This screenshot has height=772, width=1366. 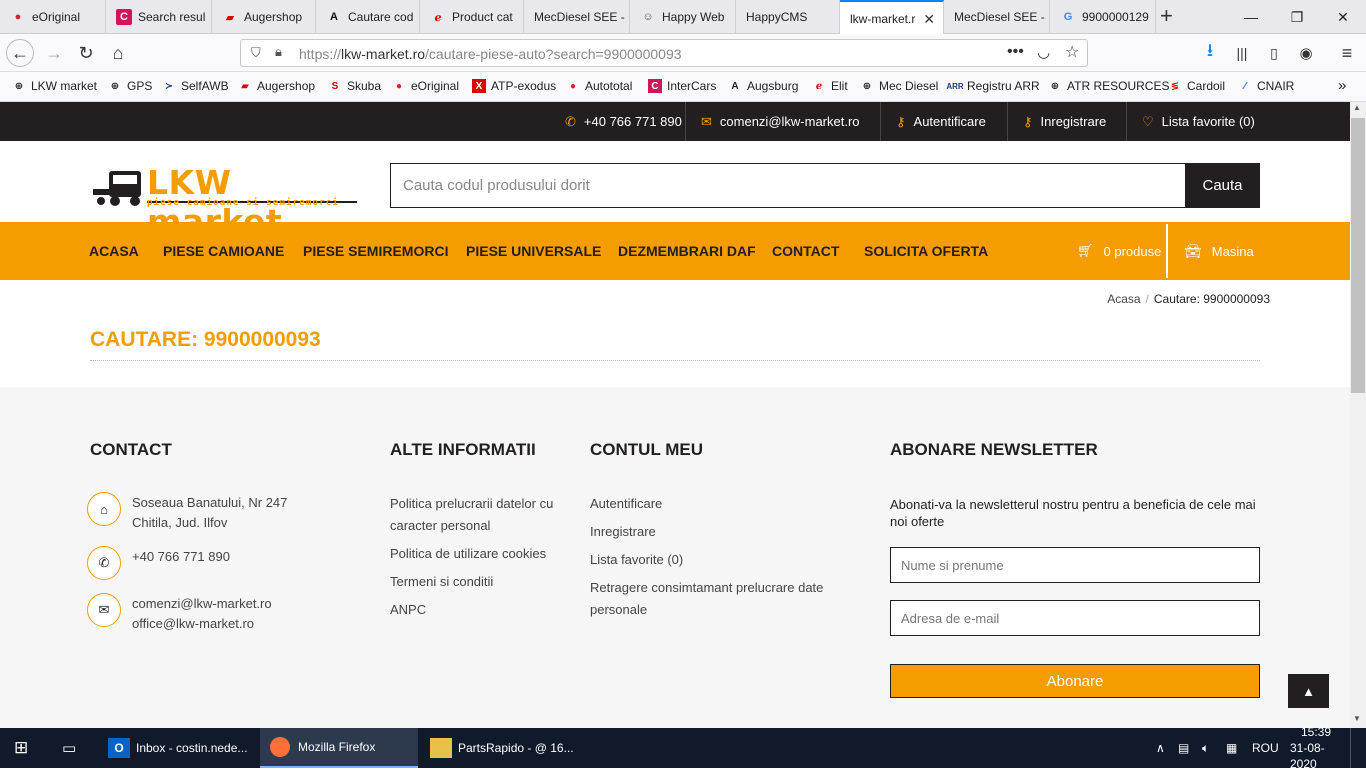 I want to click on bookmark-atp-exodus: X ATP-exodus, so click(x=514, y=86).